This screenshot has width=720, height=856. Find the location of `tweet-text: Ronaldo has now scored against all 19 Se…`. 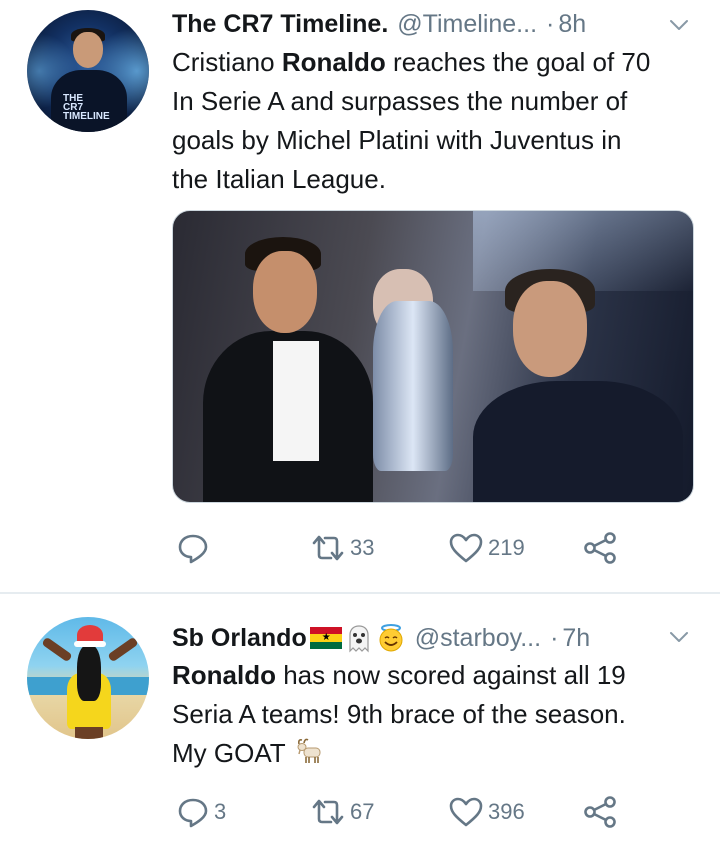

tweet-text: Ronaldo has now scored against all 19 Se… is located at coordinates (432, 714).